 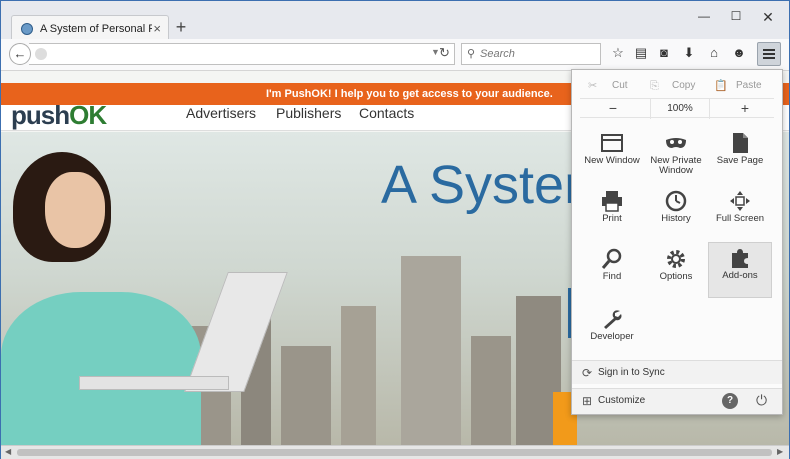 I want to click on zoom-reset-button: 100%, so click(x=680, y=109).